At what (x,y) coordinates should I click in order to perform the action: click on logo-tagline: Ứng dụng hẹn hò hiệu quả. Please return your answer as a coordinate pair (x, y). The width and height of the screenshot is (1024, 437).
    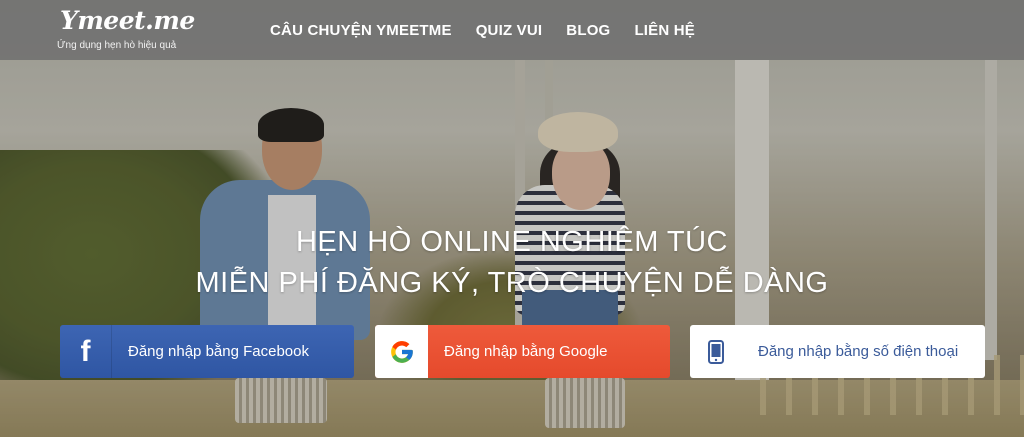
    Looking at the image, I should click on (117, 45).